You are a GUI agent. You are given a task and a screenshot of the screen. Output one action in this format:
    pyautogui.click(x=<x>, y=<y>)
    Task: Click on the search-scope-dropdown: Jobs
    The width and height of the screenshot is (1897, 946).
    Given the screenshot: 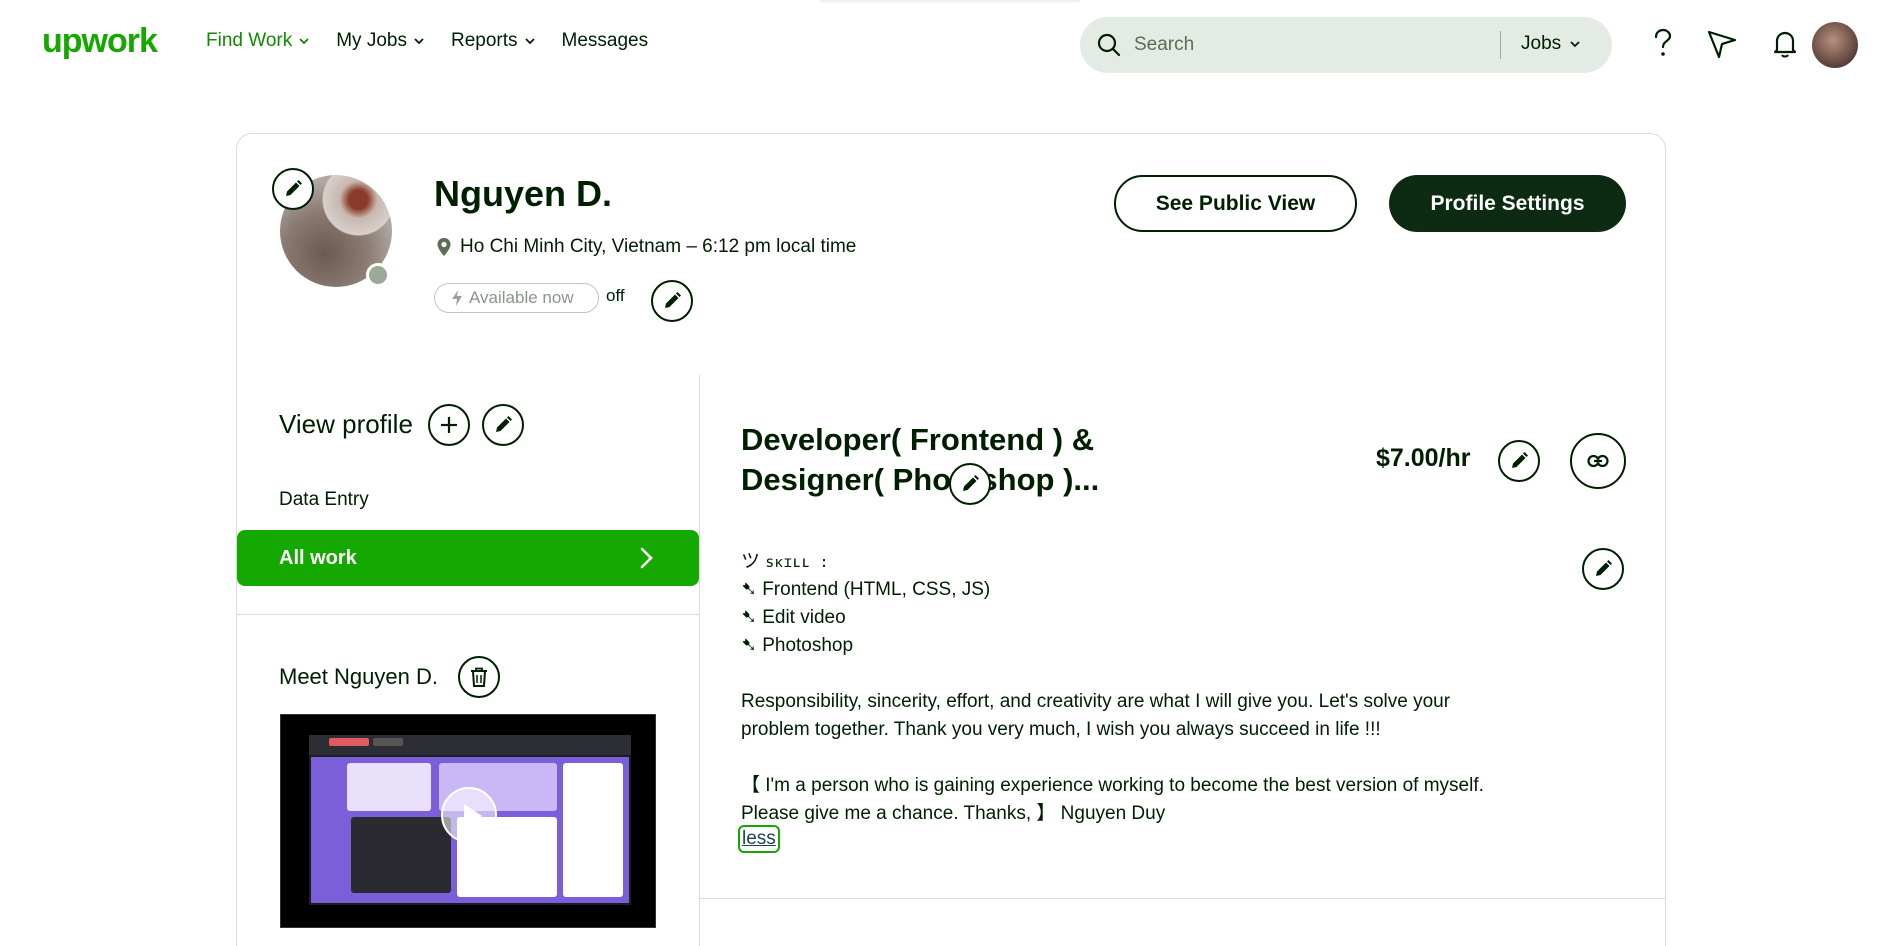 What is the action you would take?
    pyautogui.click(x=1551, y=44)
    